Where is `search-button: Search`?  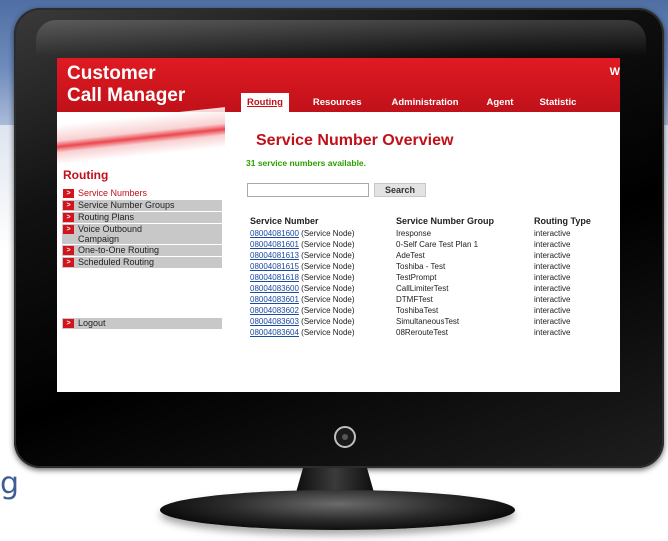
search-button: Search is located at coordinates (400, 190).